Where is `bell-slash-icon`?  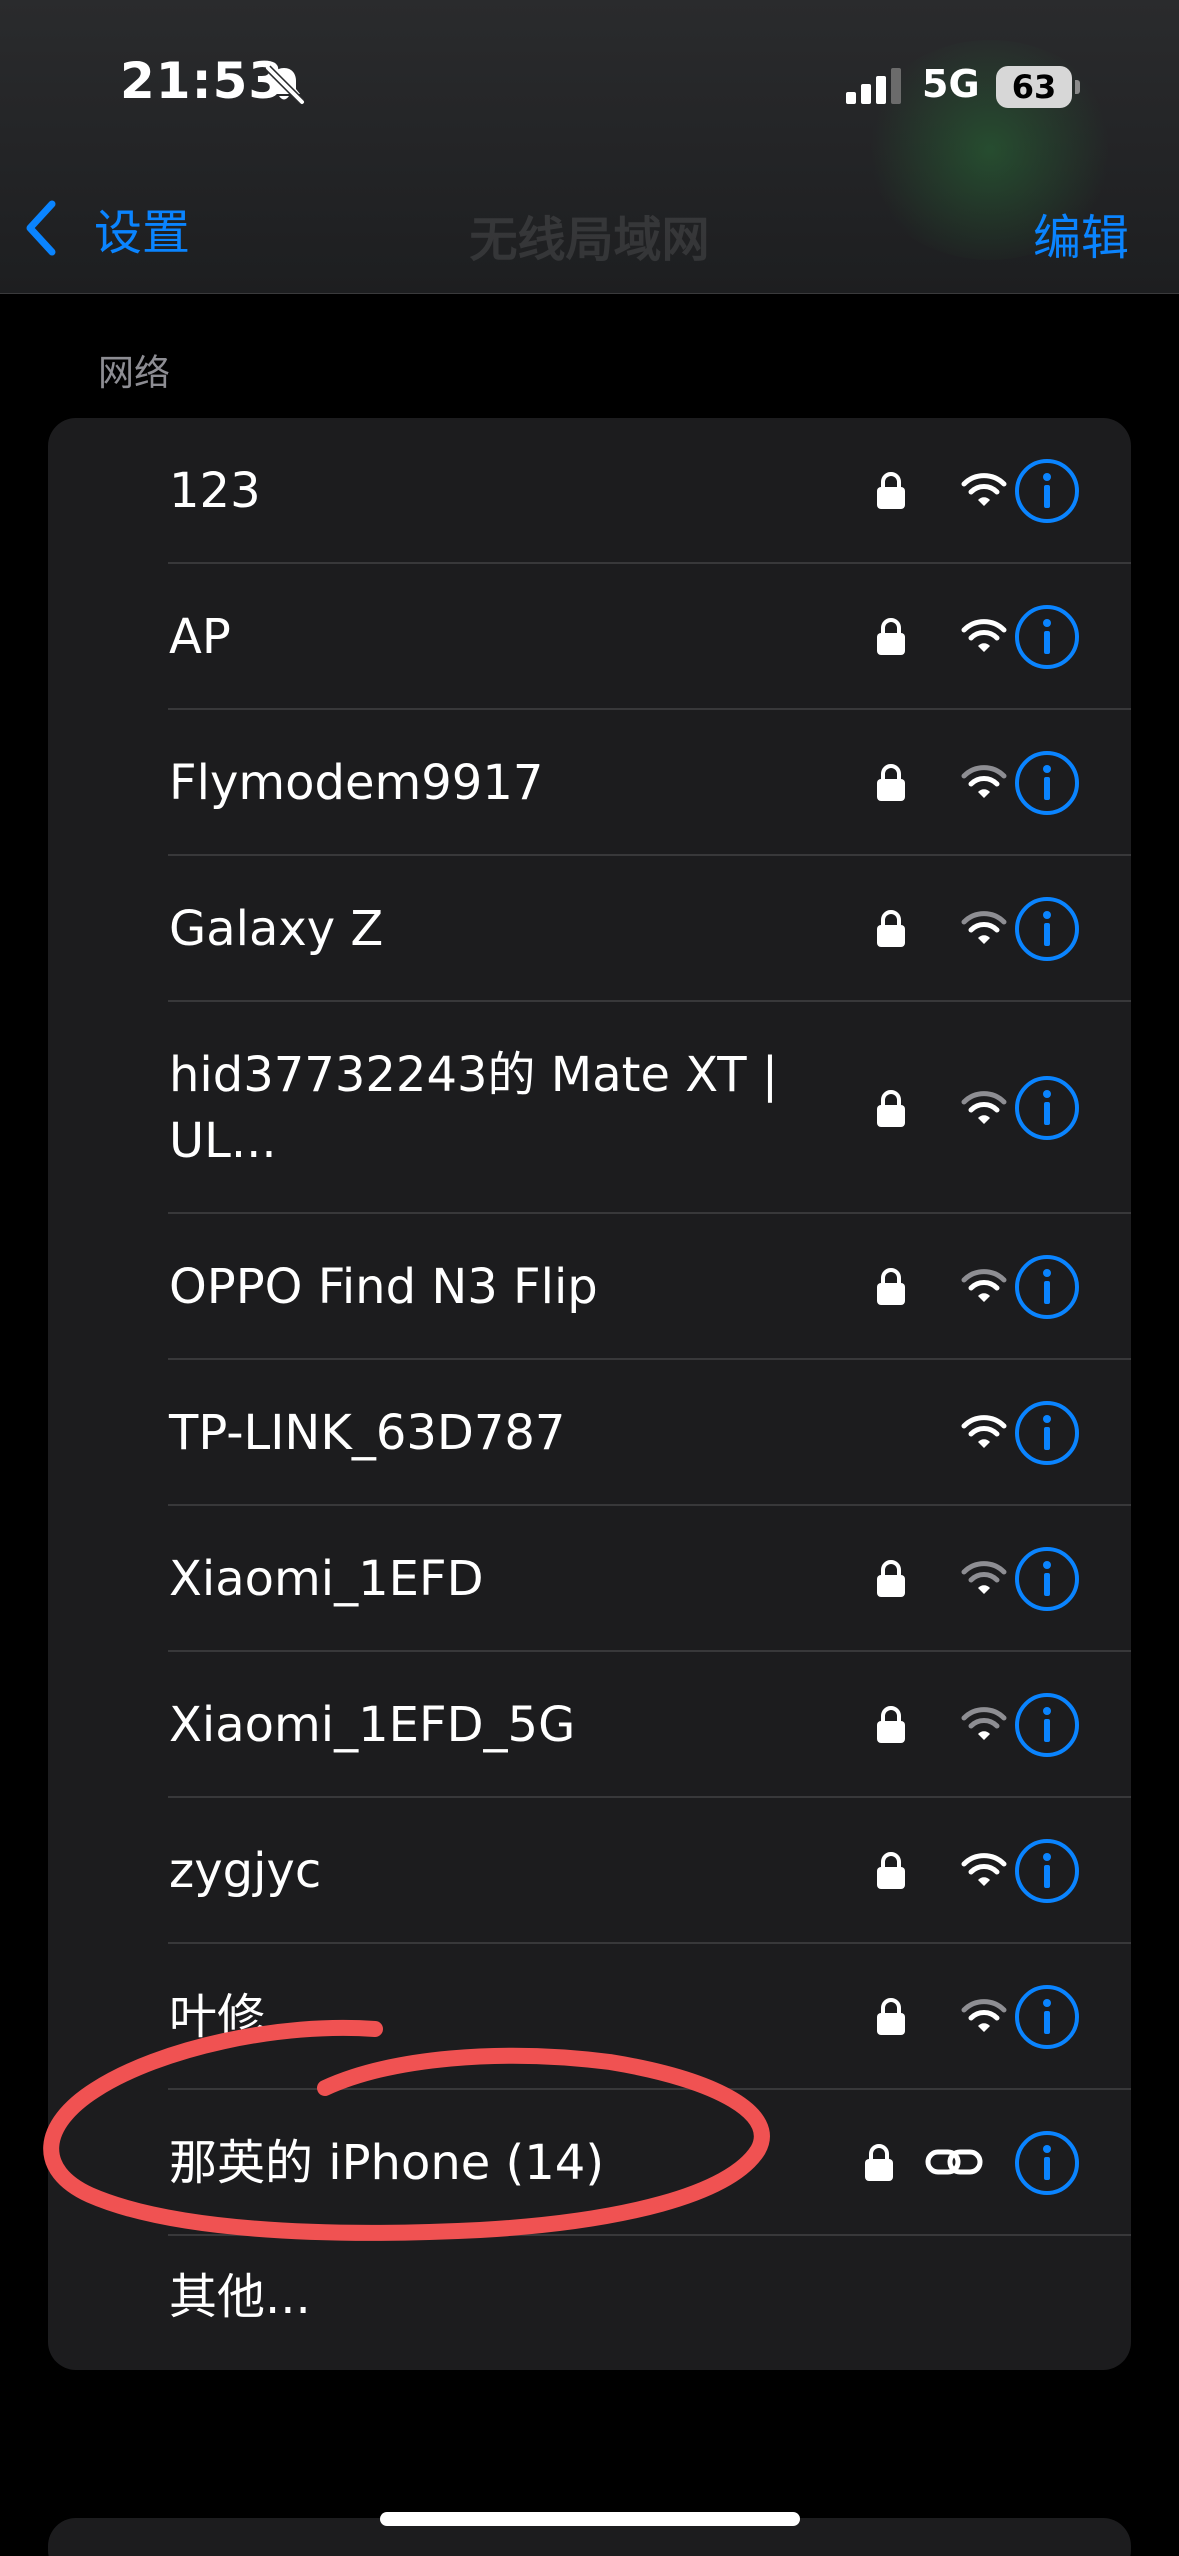 bell-slash-icon is located at coordinates (285, 85).